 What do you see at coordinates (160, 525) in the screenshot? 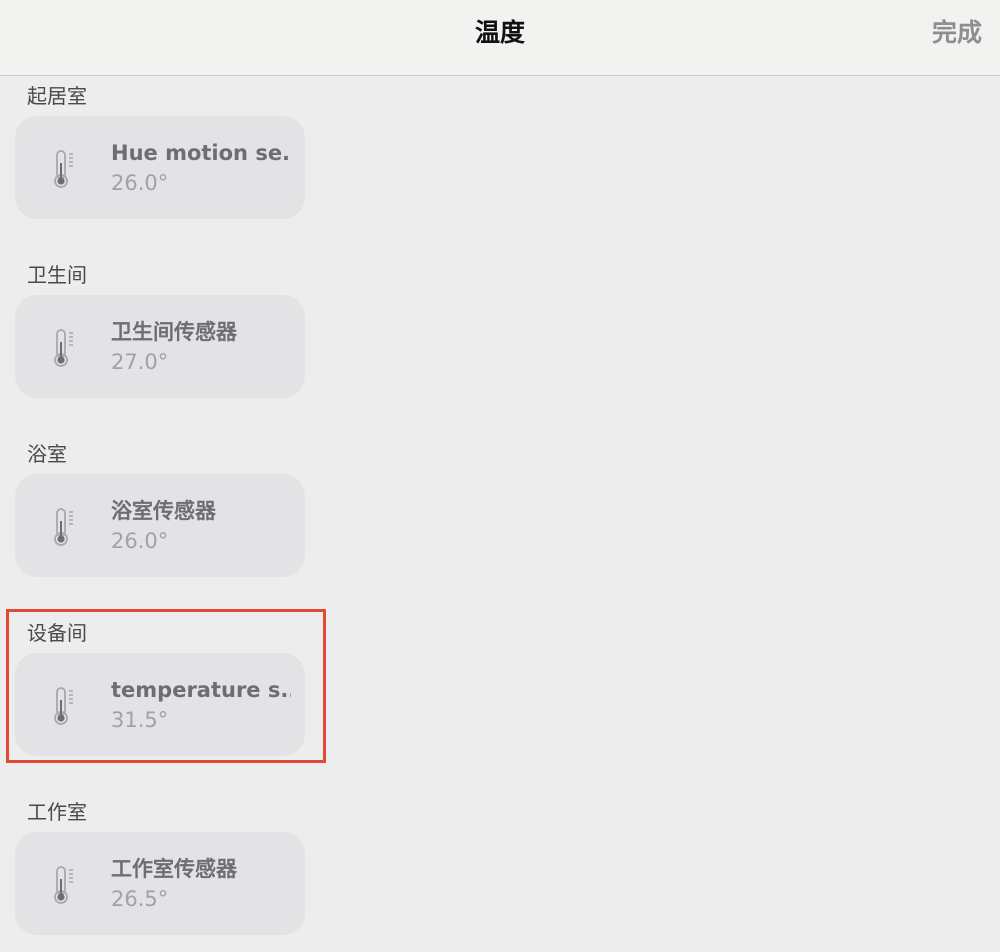
I see `sensor-tile: 浴室传感器 26.0°` at bounding box center [160, 525].